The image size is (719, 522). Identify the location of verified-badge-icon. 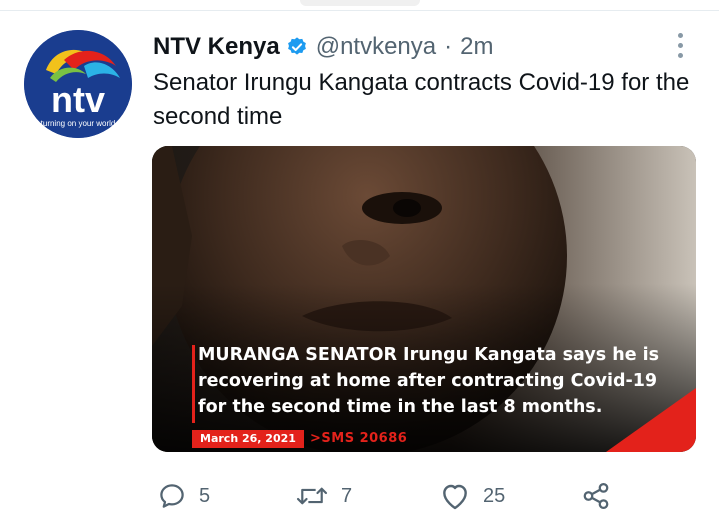
(297, 47).